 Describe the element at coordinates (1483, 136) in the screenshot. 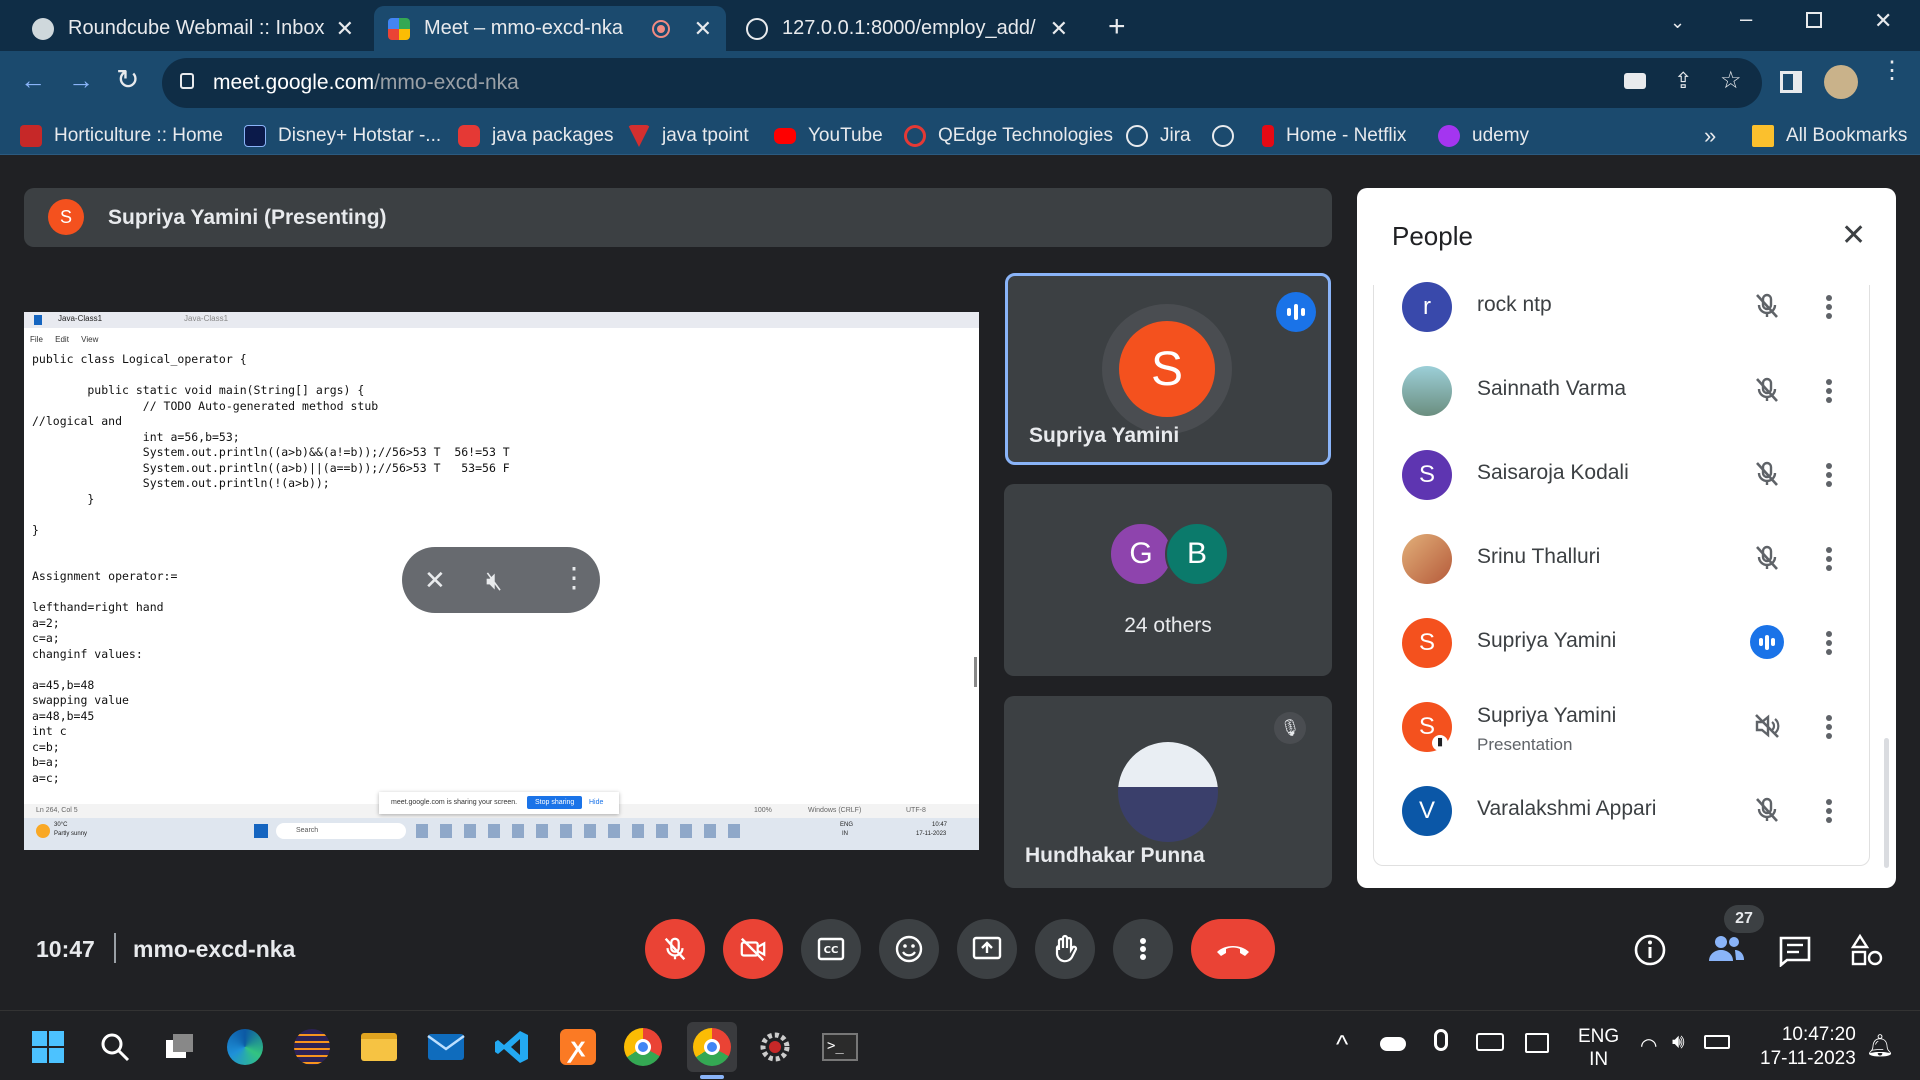

I see `bookmark-udemy: udemy` at that location.